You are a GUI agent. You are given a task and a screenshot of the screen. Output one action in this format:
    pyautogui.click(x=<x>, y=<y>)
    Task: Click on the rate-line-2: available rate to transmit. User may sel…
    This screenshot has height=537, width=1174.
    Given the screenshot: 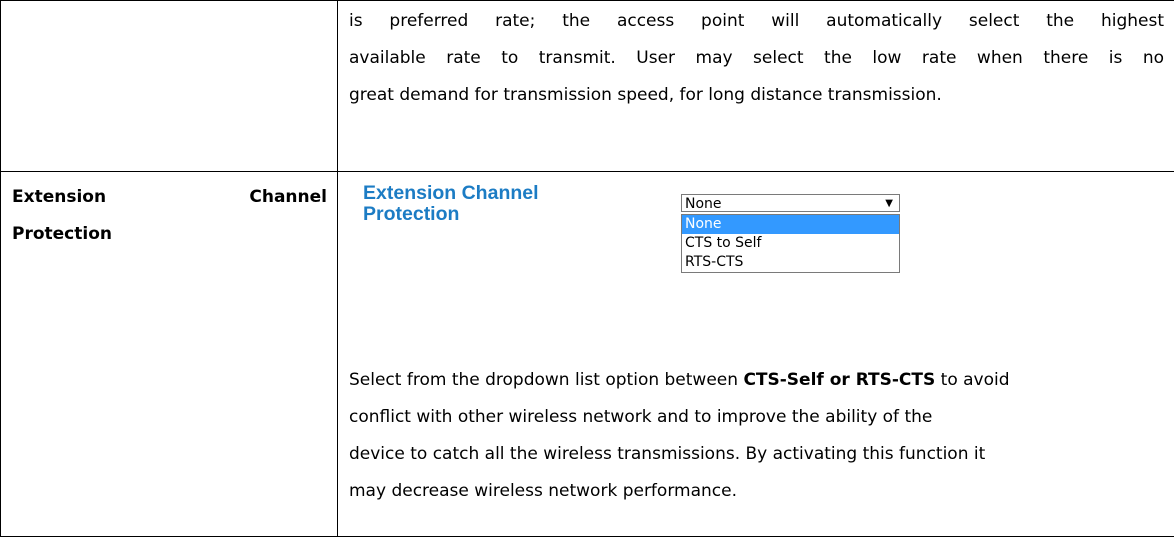 What is the action you would take?
    pyautogui.click(x=756, y=58)
    